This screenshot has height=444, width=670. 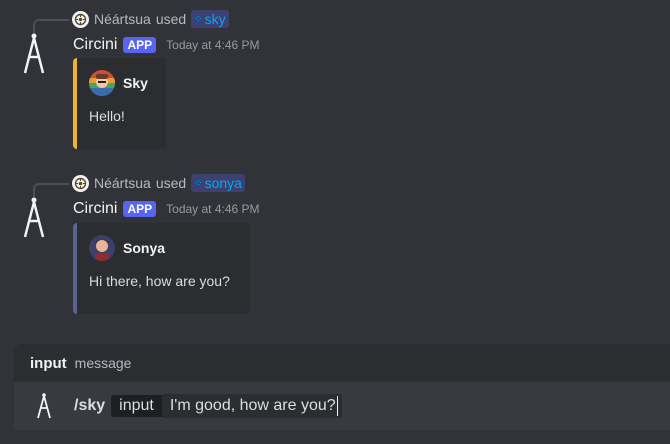 I want to click on option-name: input, so click(x=48, y=363).